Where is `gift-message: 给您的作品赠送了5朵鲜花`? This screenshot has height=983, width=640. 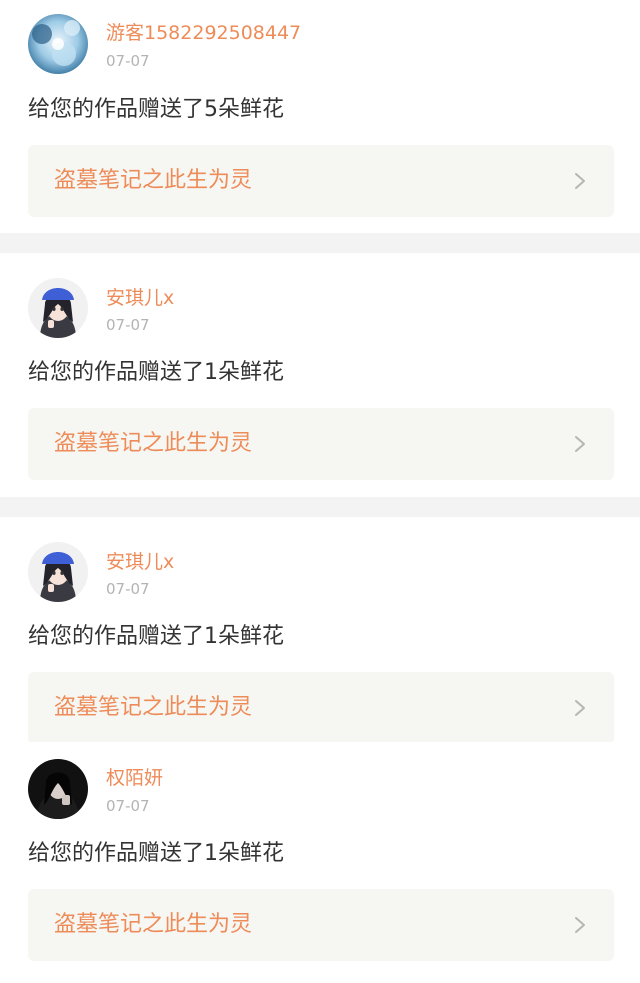
gift-message: 给您的作品赠送了5朵鲜花 is located at coordinates (156, 109).